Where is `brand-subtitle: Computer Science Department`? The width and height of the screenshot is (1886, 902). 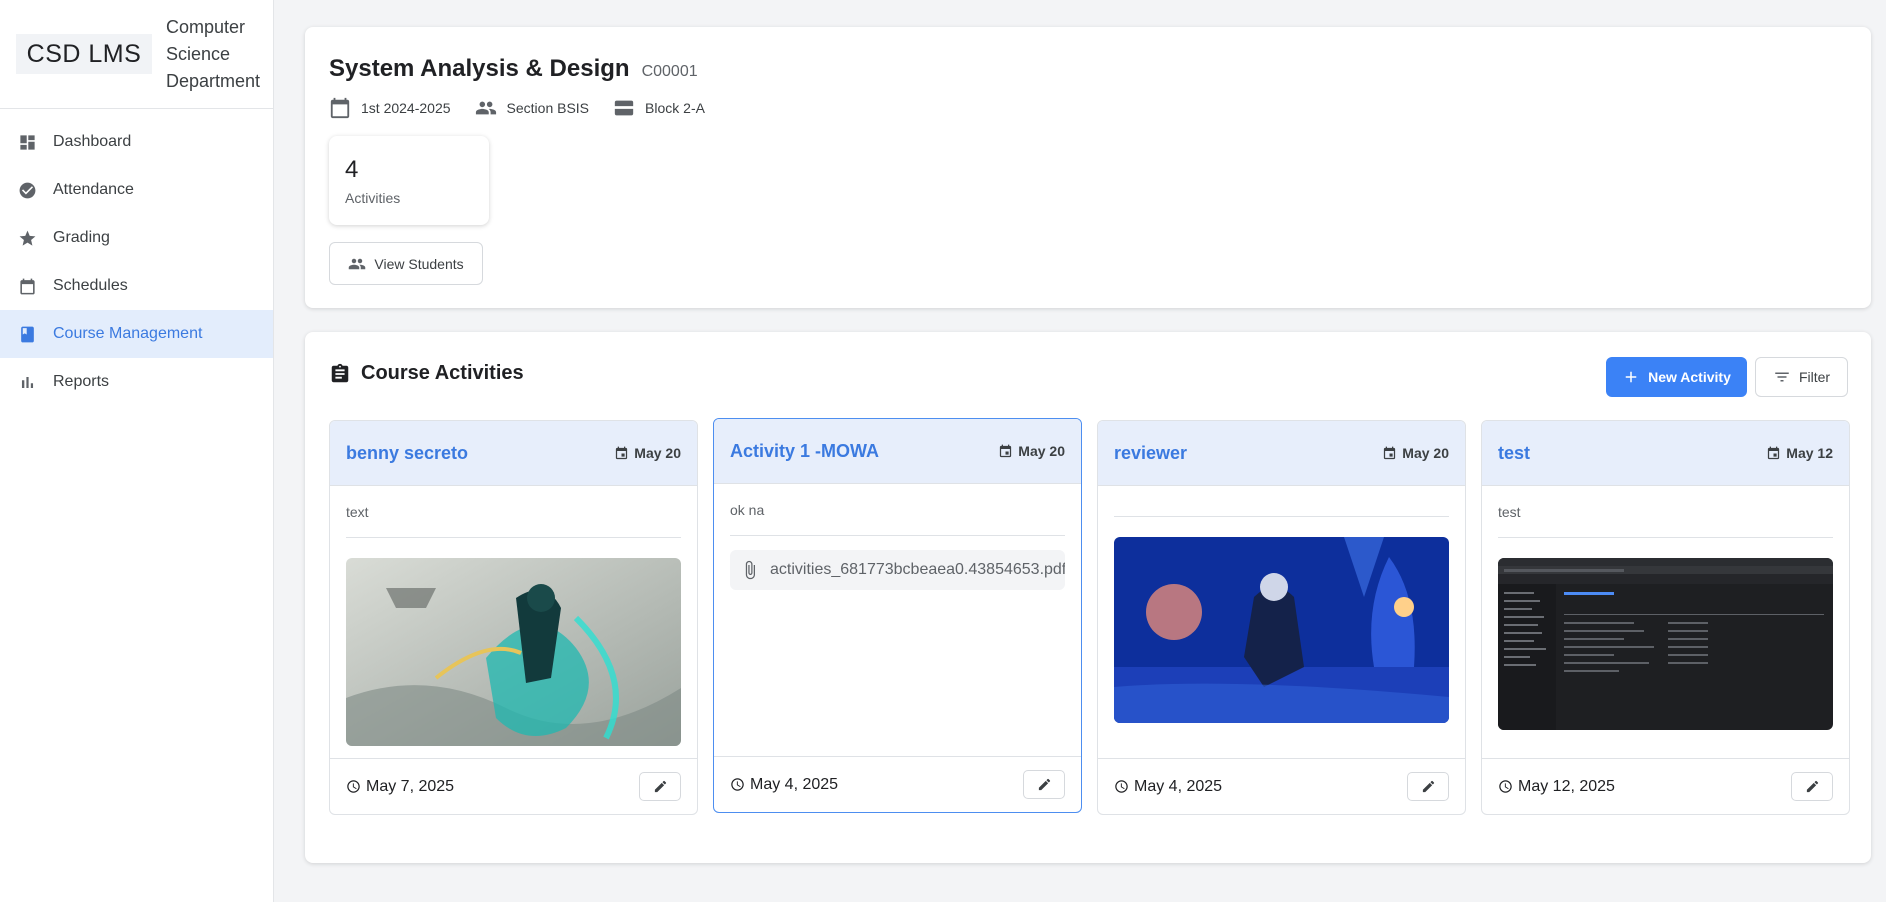 brand-subtitle: Computer Science Department is located at coordinates (213, 54).